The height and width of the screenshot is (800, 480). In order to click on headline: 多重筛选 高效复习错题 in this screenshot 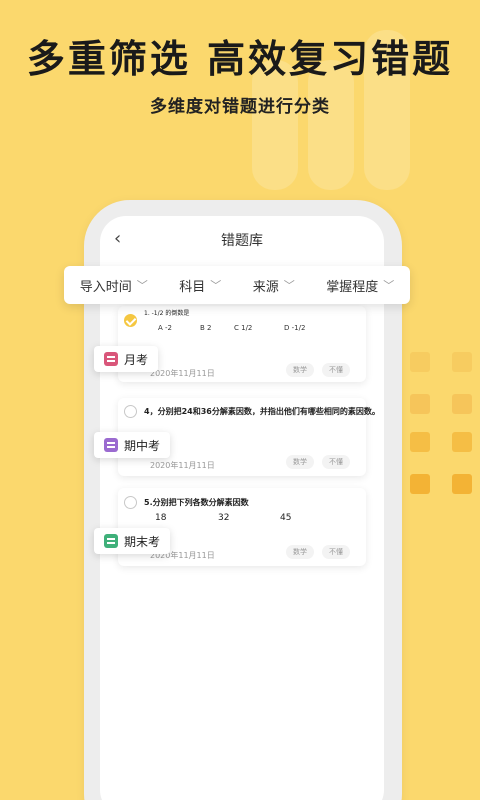, I will do `click(240, 59)`.